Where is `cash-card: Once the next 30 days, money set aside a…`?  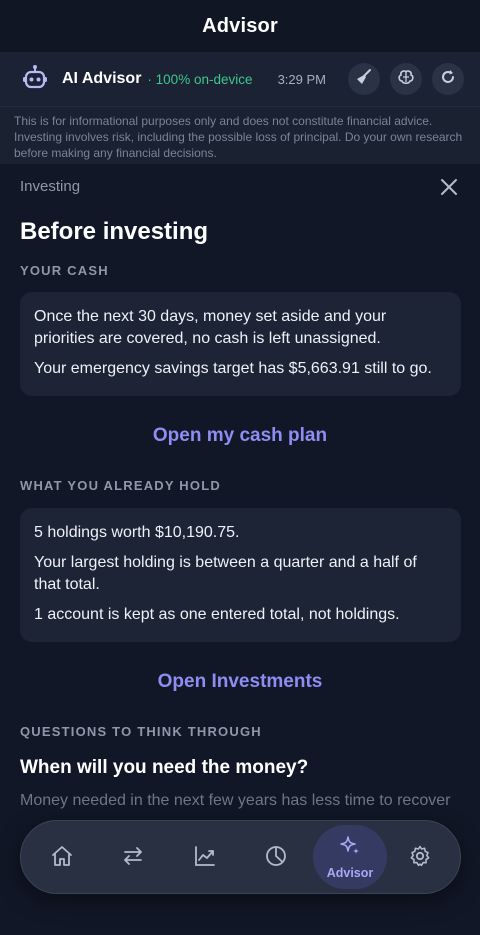
cash-card: Once the next 30 days, money set aside a… is located at coordinates (240, 344).